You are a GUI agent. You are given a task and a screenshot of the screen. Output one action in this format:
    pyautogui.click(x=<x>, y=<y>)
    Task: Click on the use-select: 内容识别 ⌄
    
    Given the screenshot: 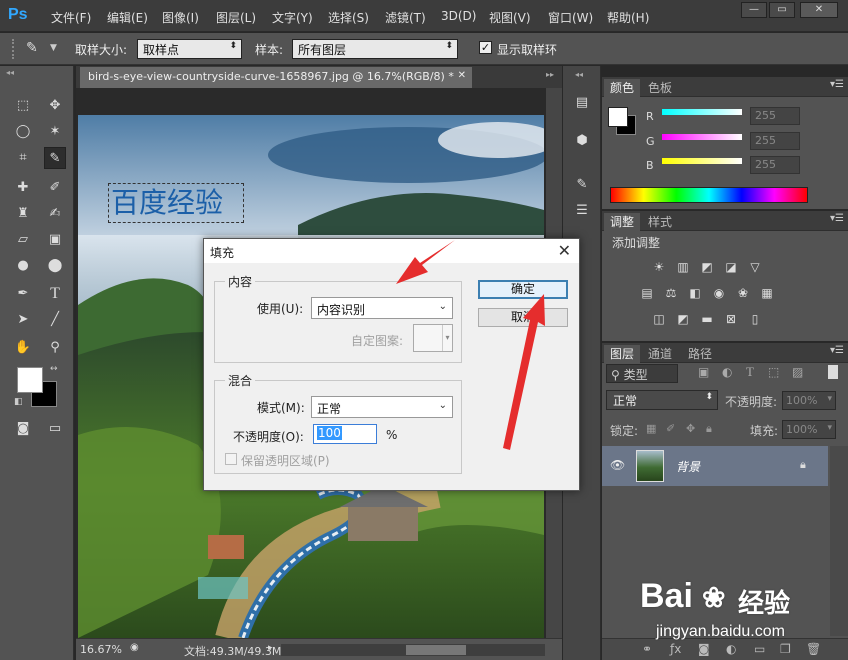 What is the action you would take?
    pyautogui.click(x=382, y=308)
    